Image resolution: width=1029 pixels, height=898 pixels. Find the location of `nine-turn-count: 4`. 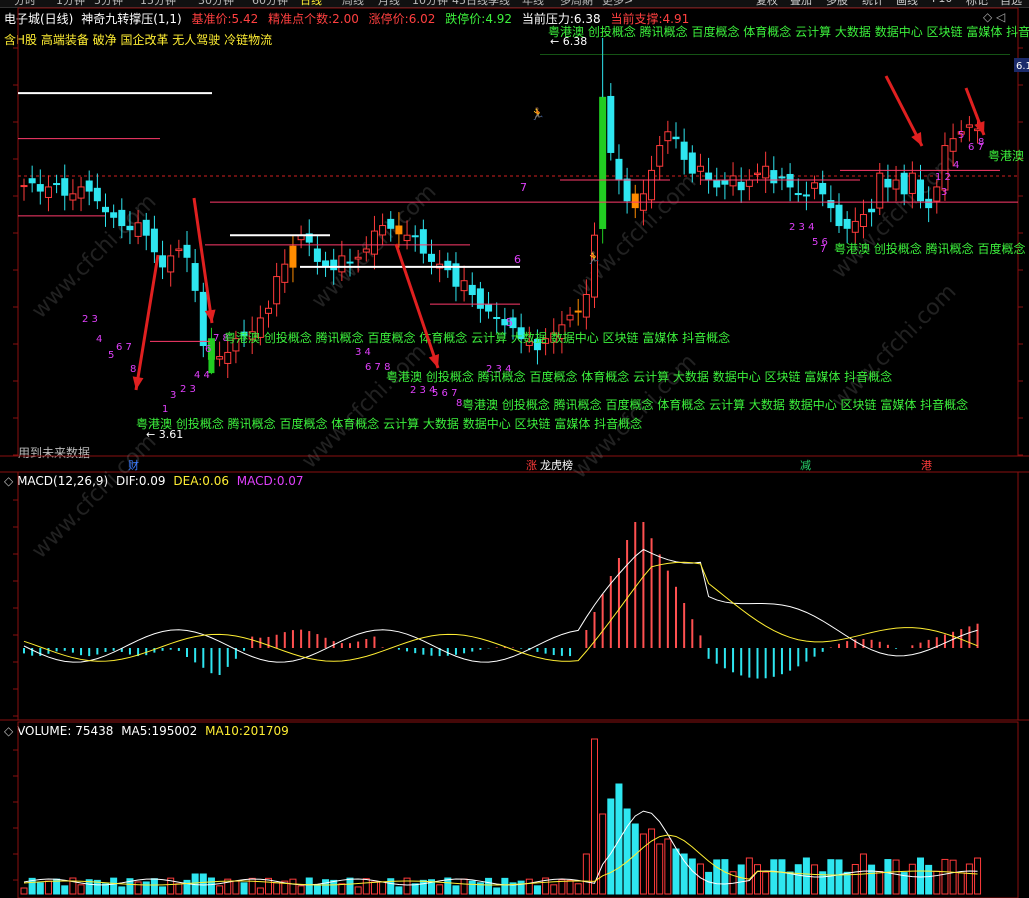

nine-turn-count: 4 is located at coordinates (956, 165).